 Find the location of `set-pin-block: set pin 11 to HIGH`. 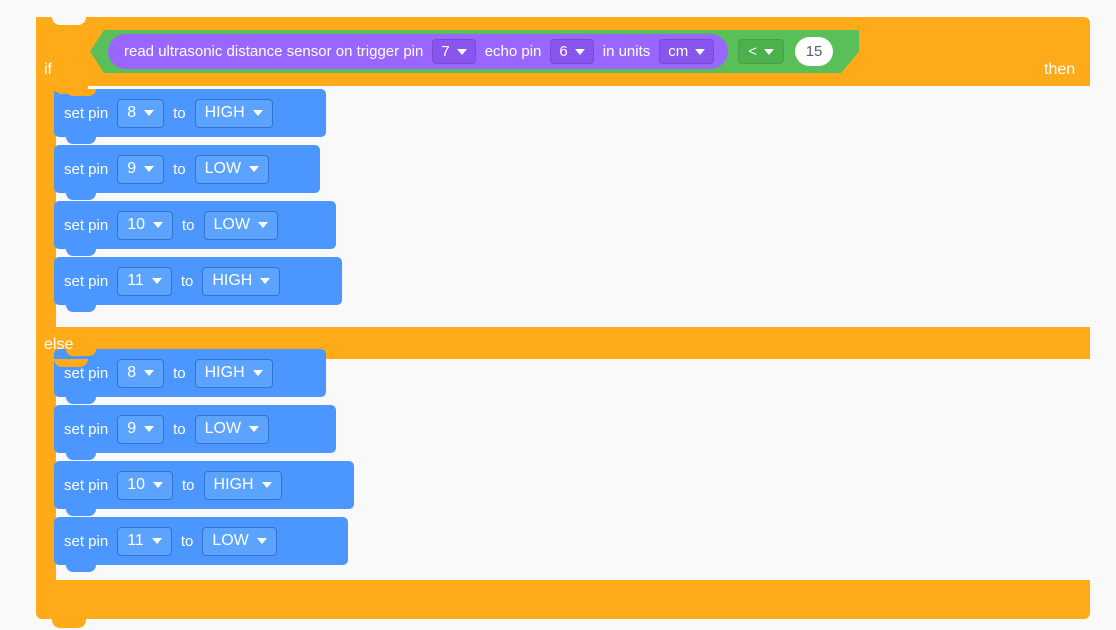

set-pin-block: set pin 11 to HIGH is located at coordinates (198, 284).